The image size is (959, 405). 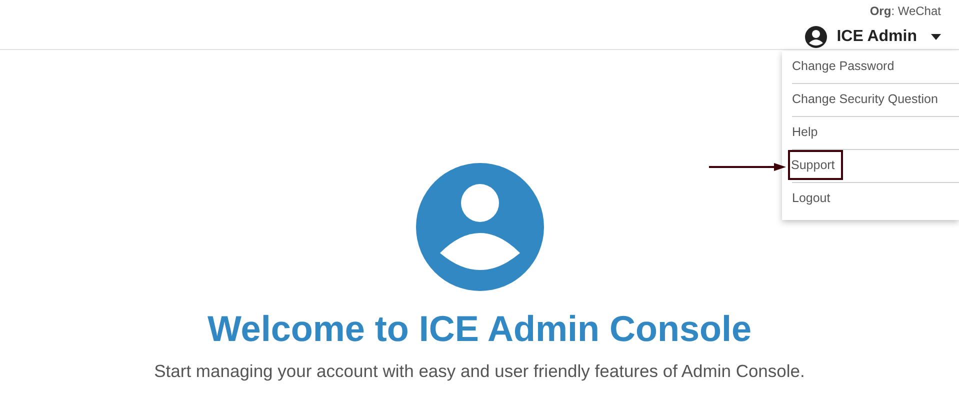 I want to click on user-avatar-icon, so click(x=480, y=227).